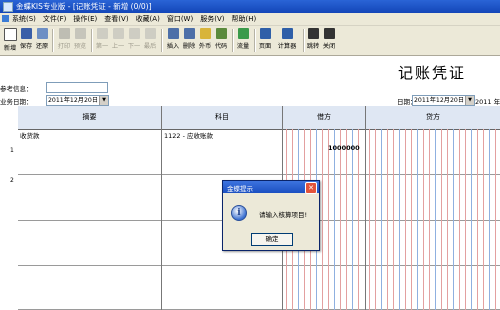 This screenshot has width=500, height=310. What do you see at coordinates (134, 46) in the screenshot?
I see `next-label: 下一` at bounding box center [134, 46].